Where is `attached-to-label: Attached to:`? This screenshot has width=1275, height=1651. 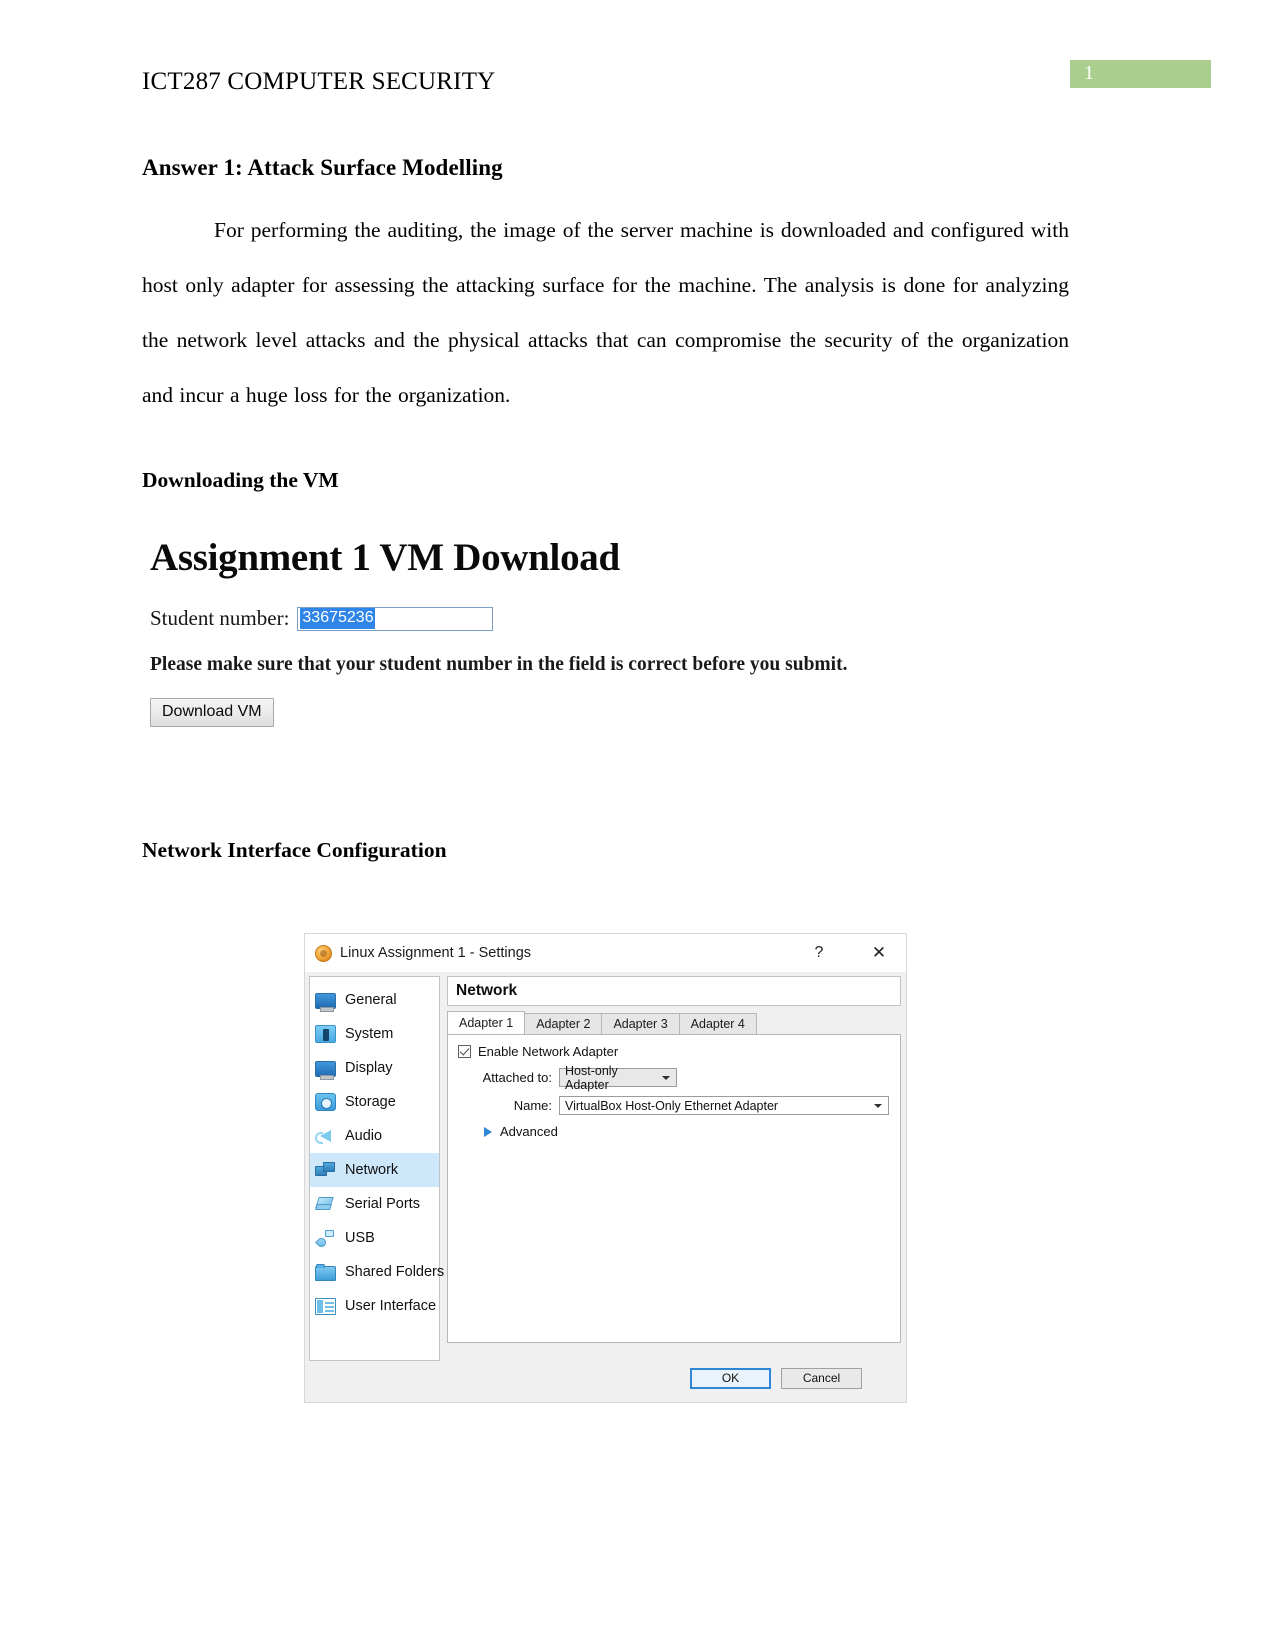
attached-to-label: Attached to: is located at coordinates (517, 1077).